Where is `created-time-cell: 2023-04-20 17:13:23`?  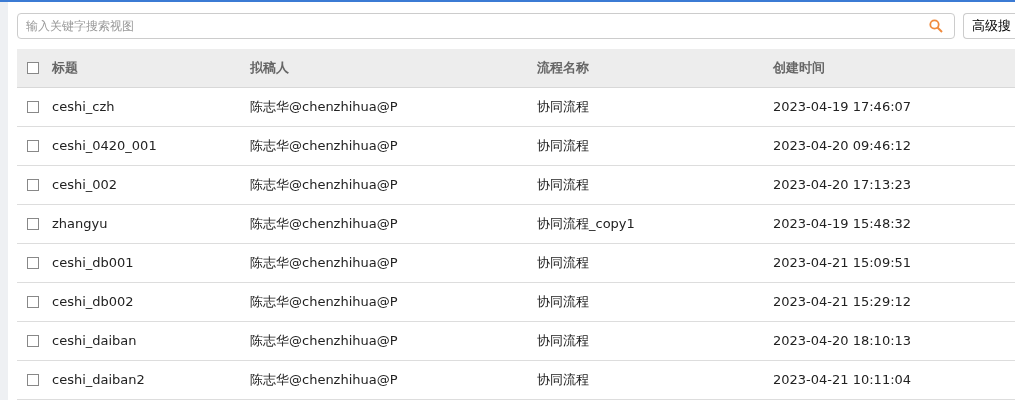
created-time-cell: 2023-04-20 17:13:23 is located at coordinates (842, 185).